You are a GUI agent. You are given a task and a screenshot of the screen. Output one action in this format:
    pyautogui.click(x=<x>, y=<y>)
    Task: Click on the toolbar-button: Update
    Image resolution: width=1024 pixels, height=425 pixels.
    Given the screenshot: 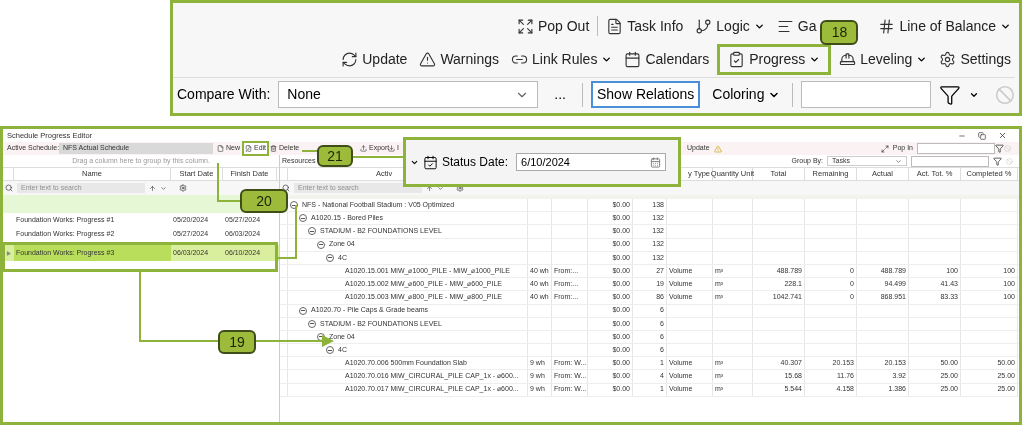 What is the action you would take?
    pyautogui.click(x=374, y=59)
    